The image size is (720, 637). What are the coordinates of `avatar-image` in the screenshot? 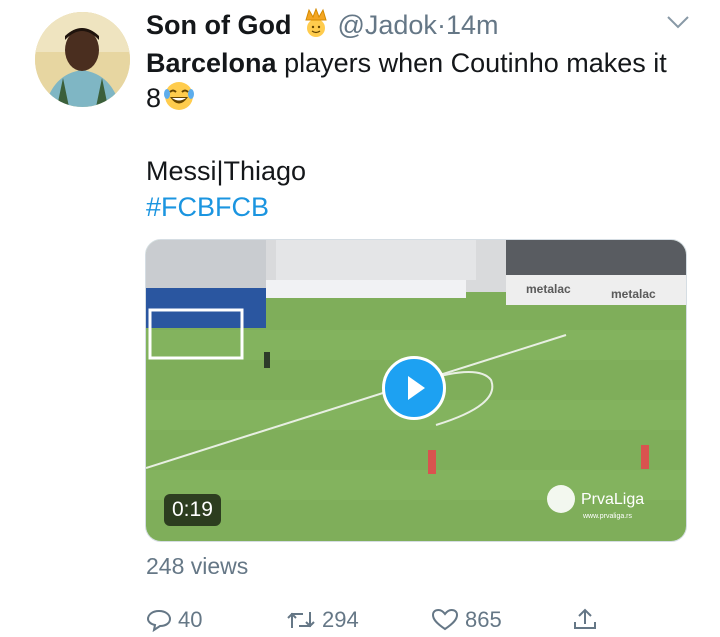 It's located at (82, 59).